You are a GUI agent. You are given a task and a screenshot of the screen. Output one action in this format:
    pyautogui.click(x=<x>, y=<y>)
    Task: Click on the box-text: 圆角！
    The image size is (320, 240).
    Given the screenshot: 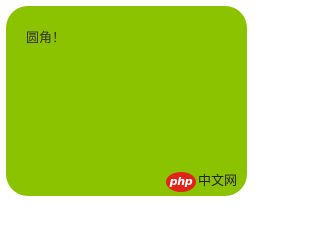 What is the action you would take?
    pyautogui.click(x=46, y=38)
    